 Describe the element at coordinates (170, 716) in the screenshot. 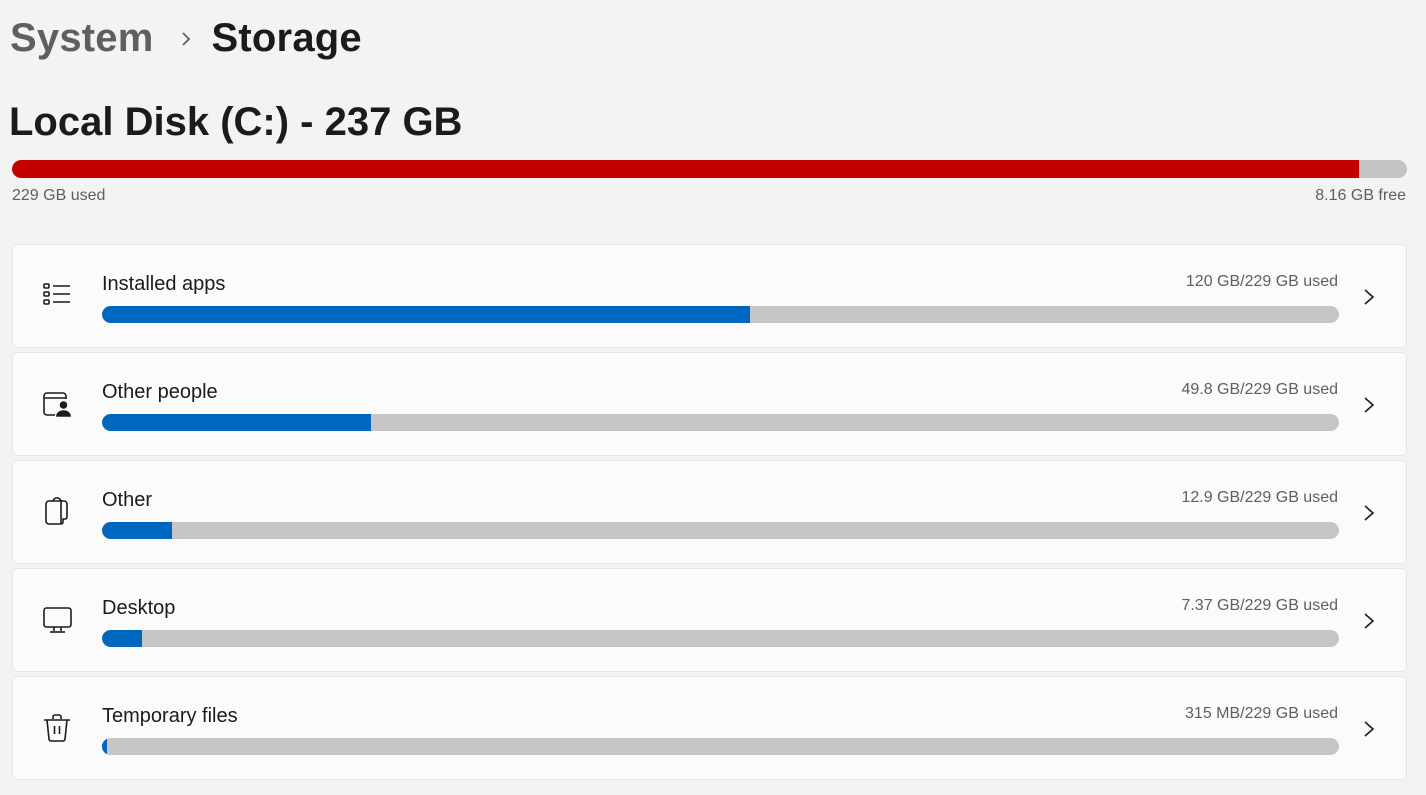

I see `category-label: Temporary files` at that location.